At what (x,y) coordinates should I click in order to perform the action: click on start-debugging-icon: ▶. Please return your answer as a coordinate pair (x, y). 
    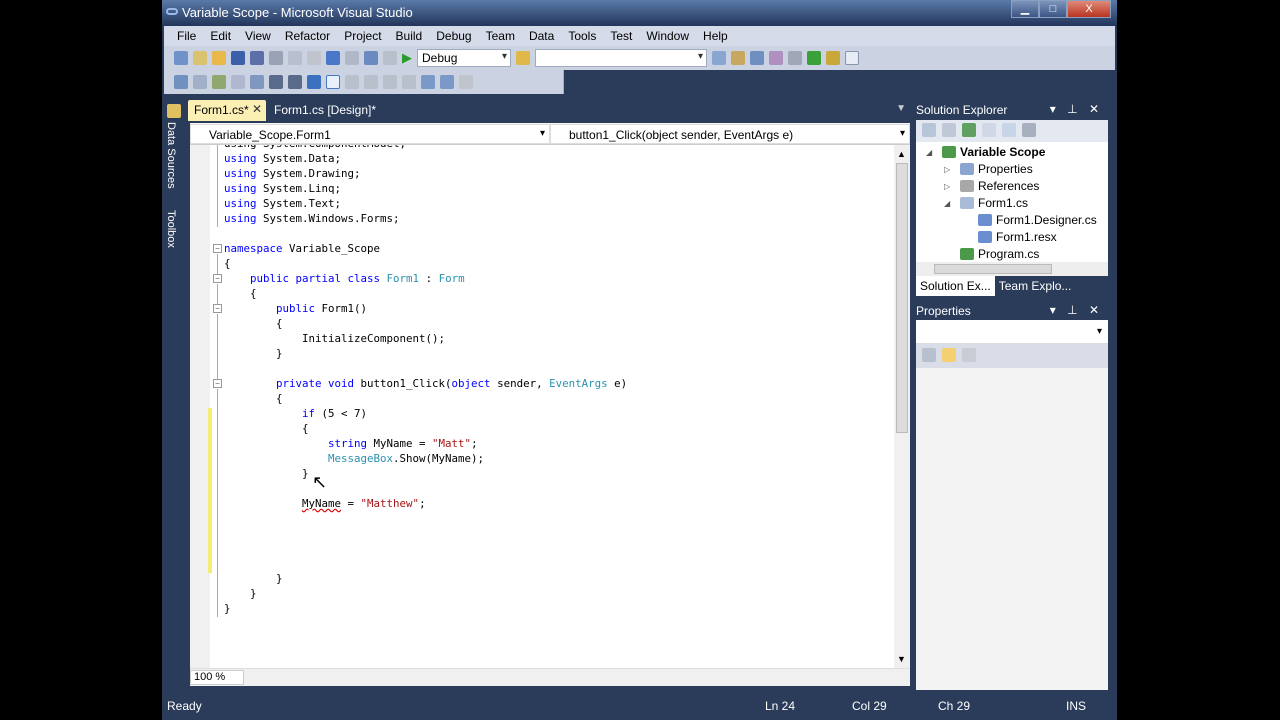
    Looking at the image, I should click on (407, 58).